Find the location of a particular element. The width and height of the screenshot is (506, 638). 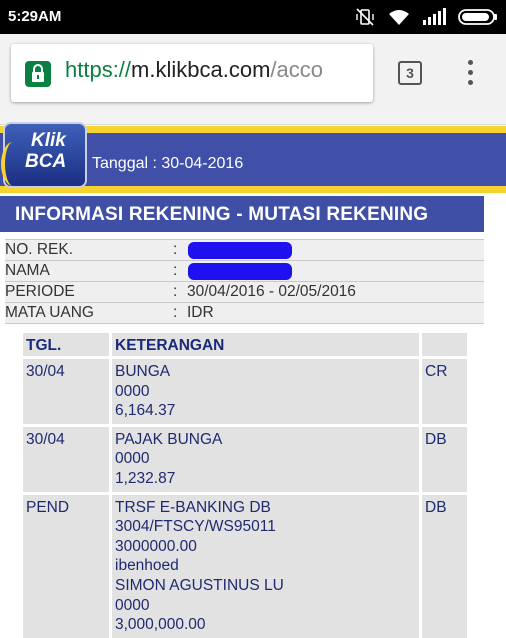

browser-toolbar: https://m.klikbca.com/acco 3 is located at coordinates (253, 74).